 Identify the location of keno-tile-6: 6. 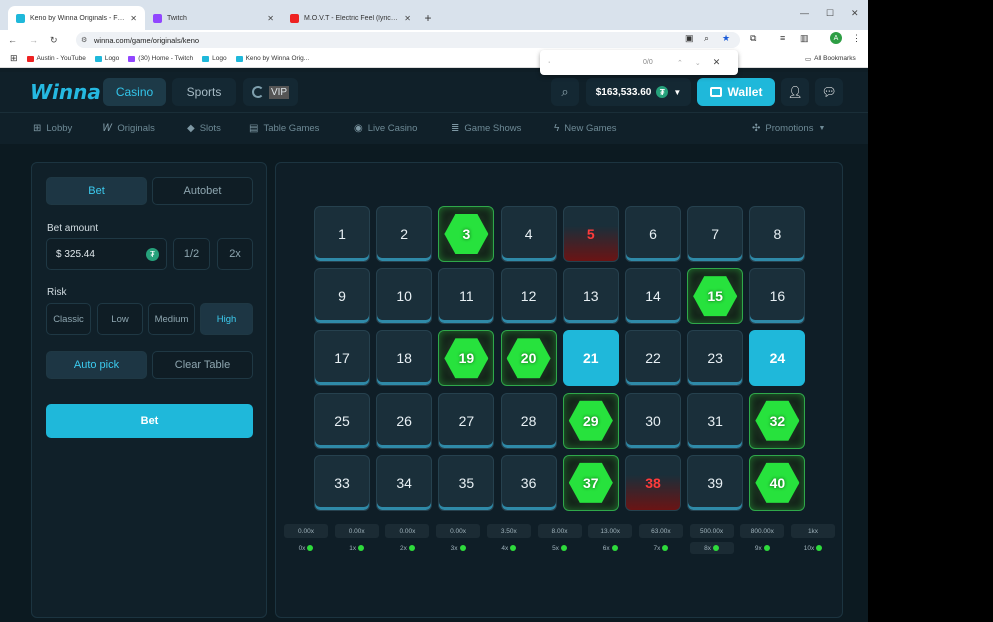
(653, 234).